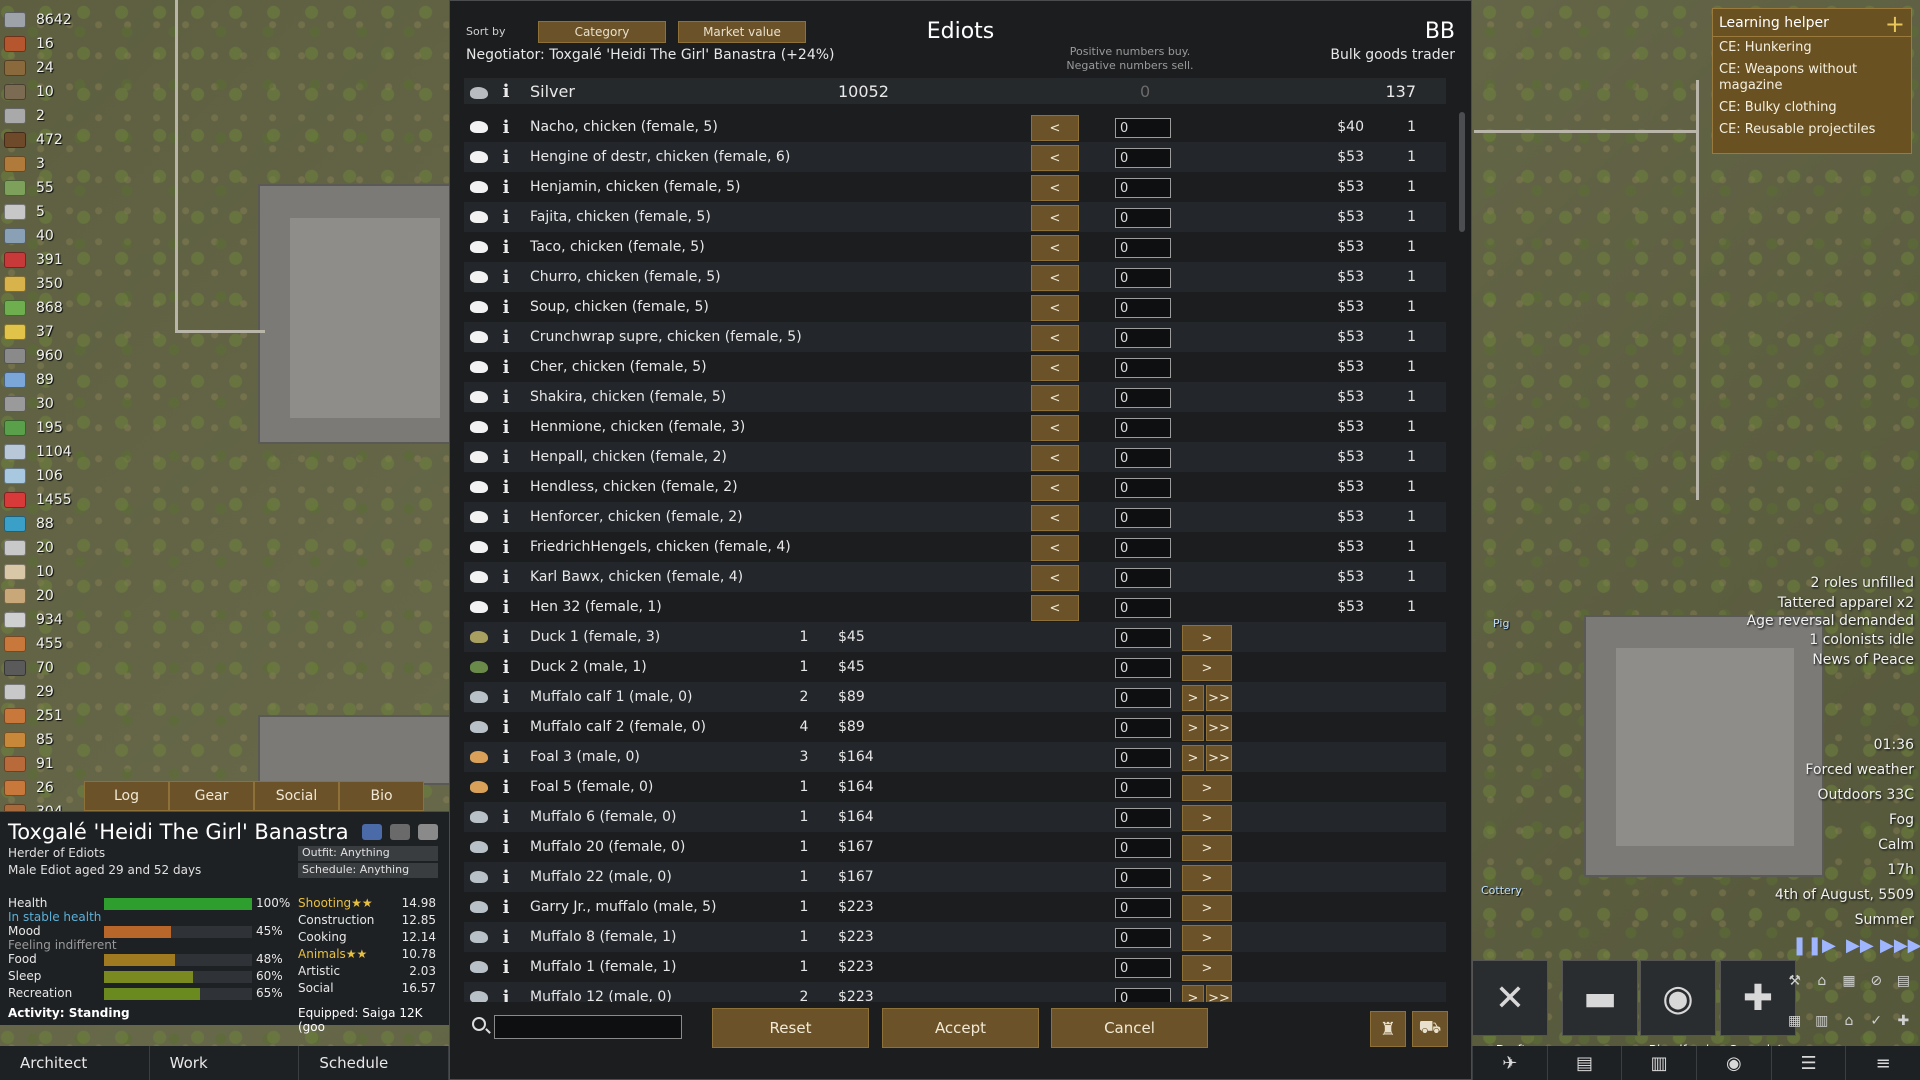 This screenshot has height=1080, width=1920. I want to click on fast-forward-icon: ▶▶, so click(1860, 945).